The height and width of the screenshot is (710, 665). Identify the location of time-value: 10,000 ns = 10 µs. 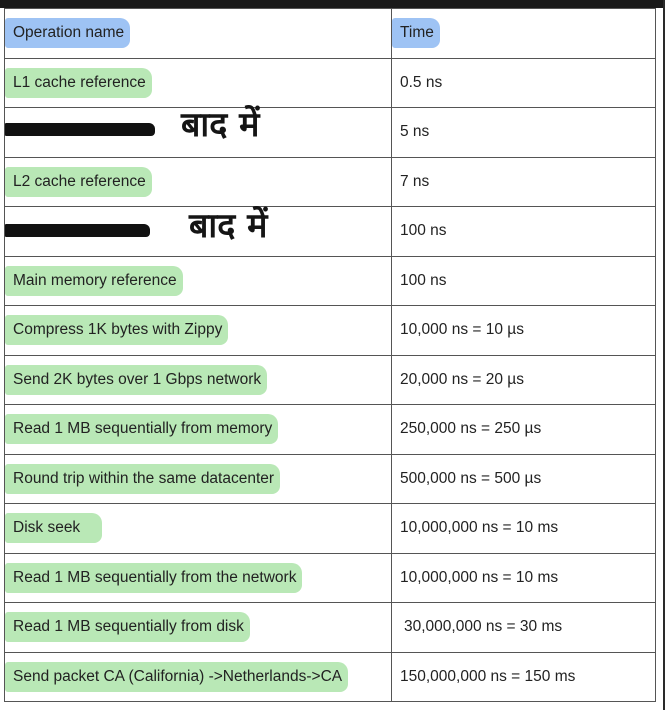
(462, 330).